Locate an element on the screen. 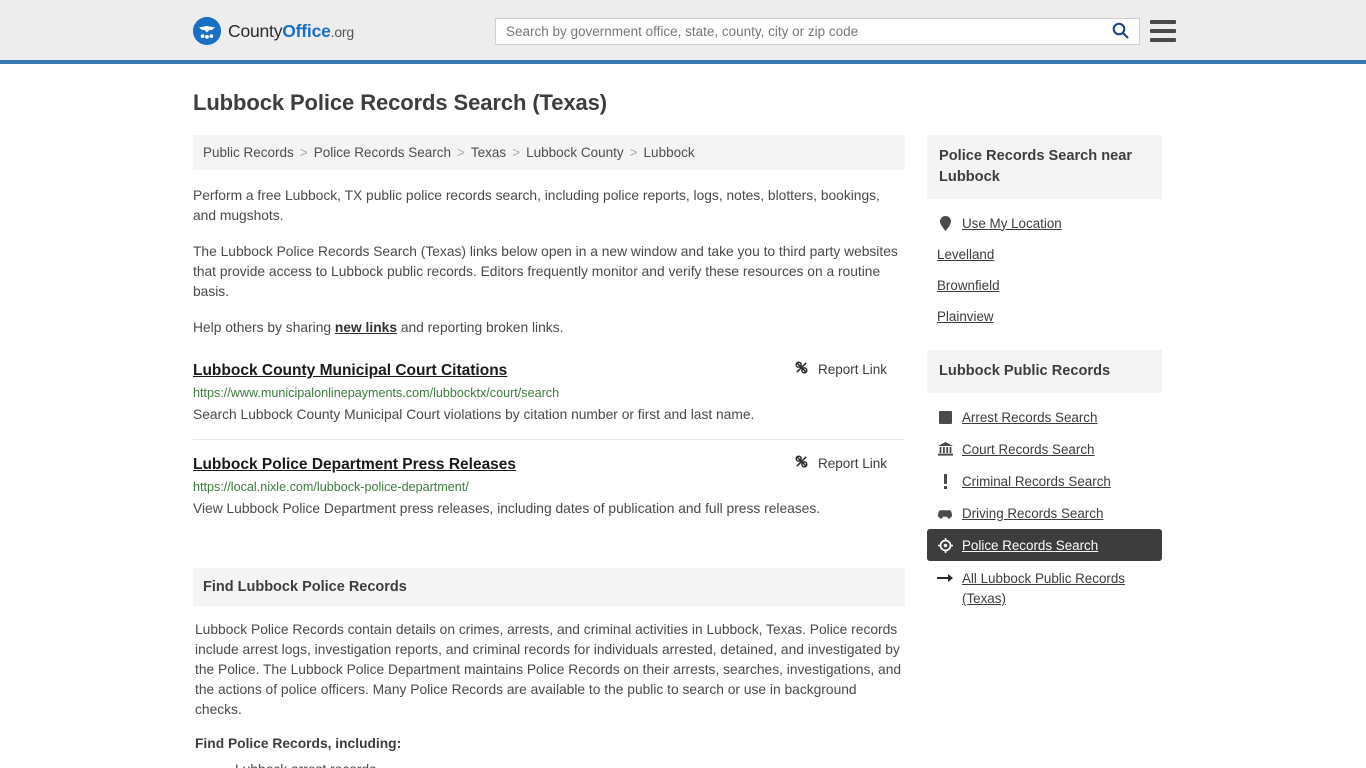  share-text-before: Help others by sharing is located at coordinates (264, 327).